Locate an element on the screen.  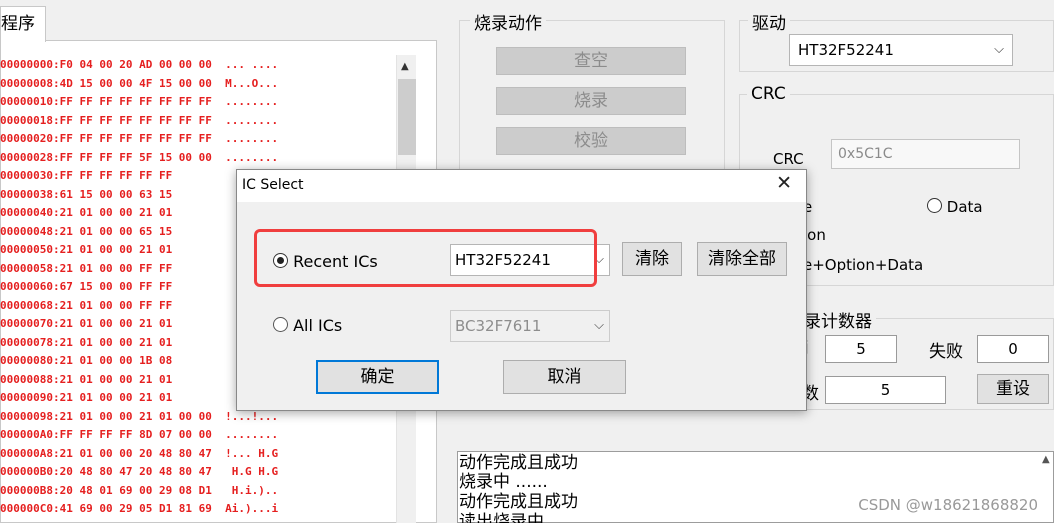
all-ics-select: BC32F7611 ⌵ is located at coordinates (530, 326).